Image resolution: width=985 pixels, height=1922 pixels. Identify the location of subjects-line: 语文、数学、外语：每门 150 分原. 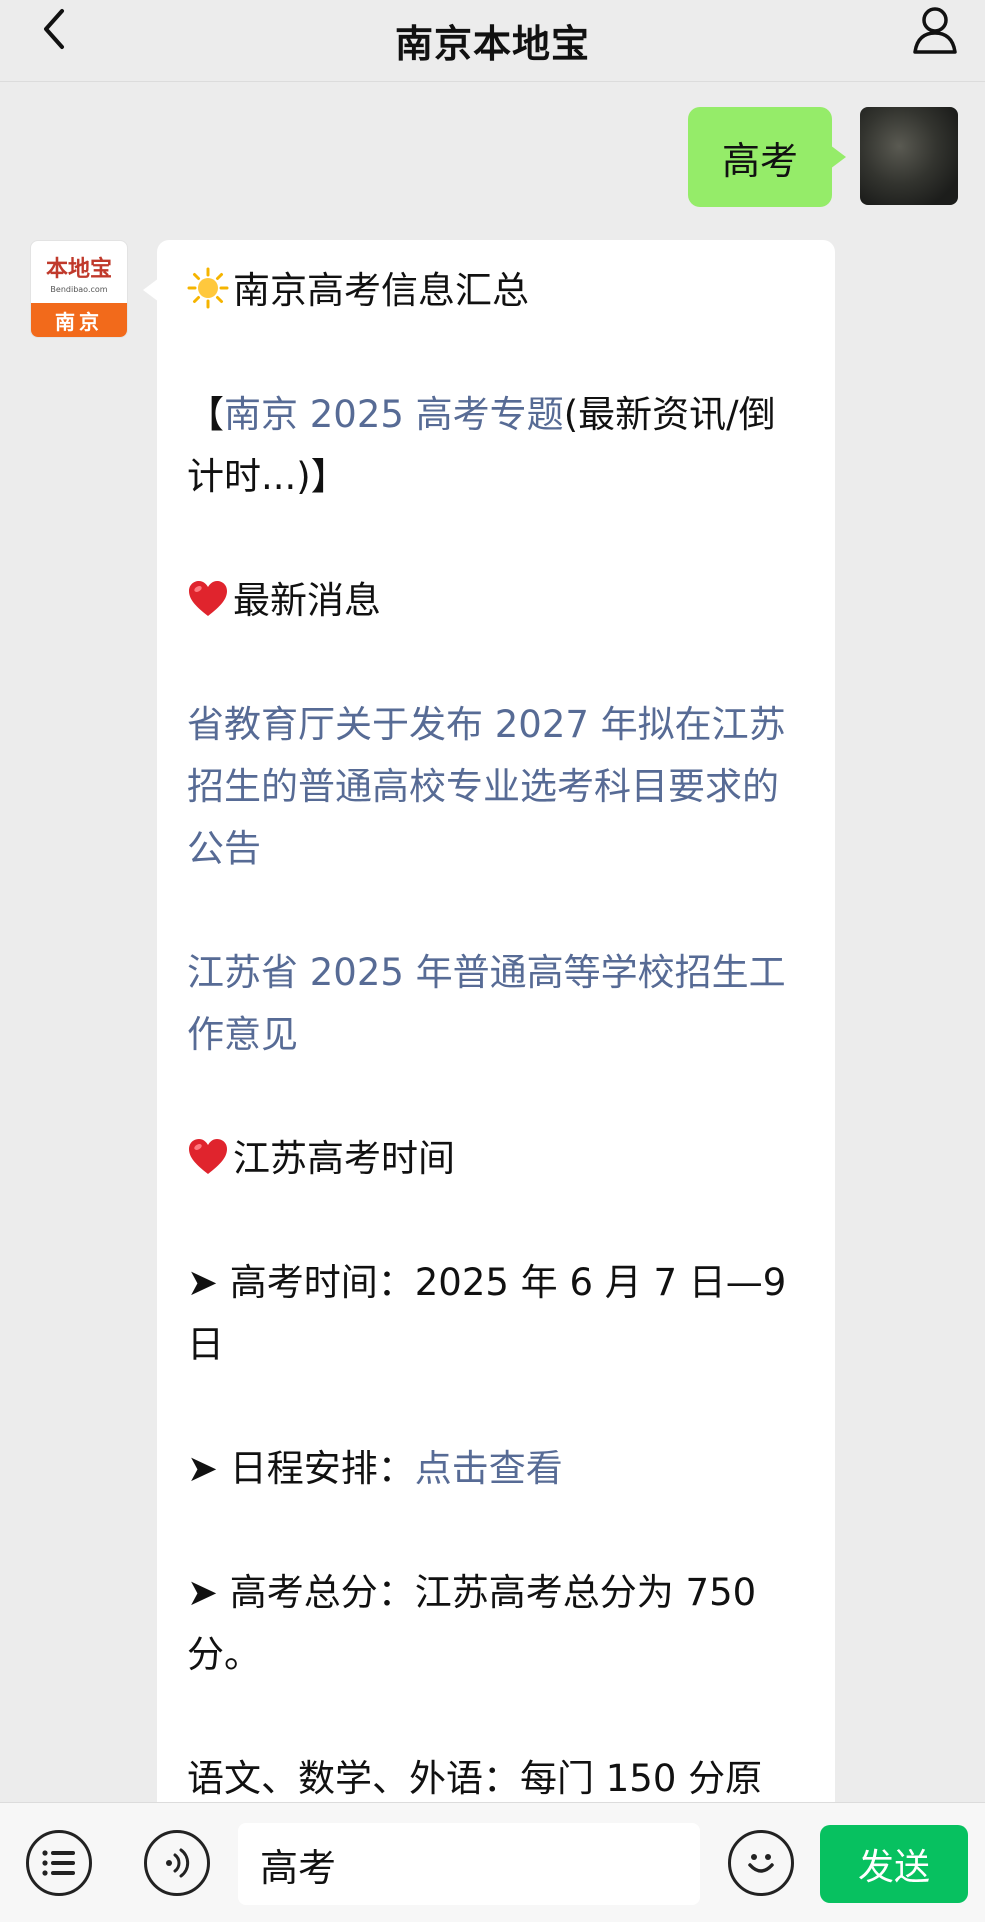
(475, 1778).